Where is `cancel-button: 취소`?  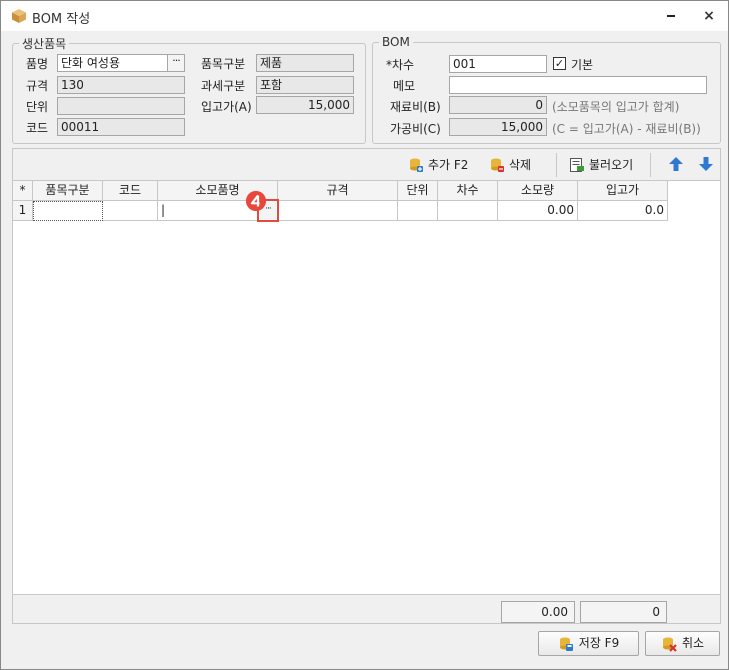
cancel-button: 취소 is located at coordinates (682, 643).